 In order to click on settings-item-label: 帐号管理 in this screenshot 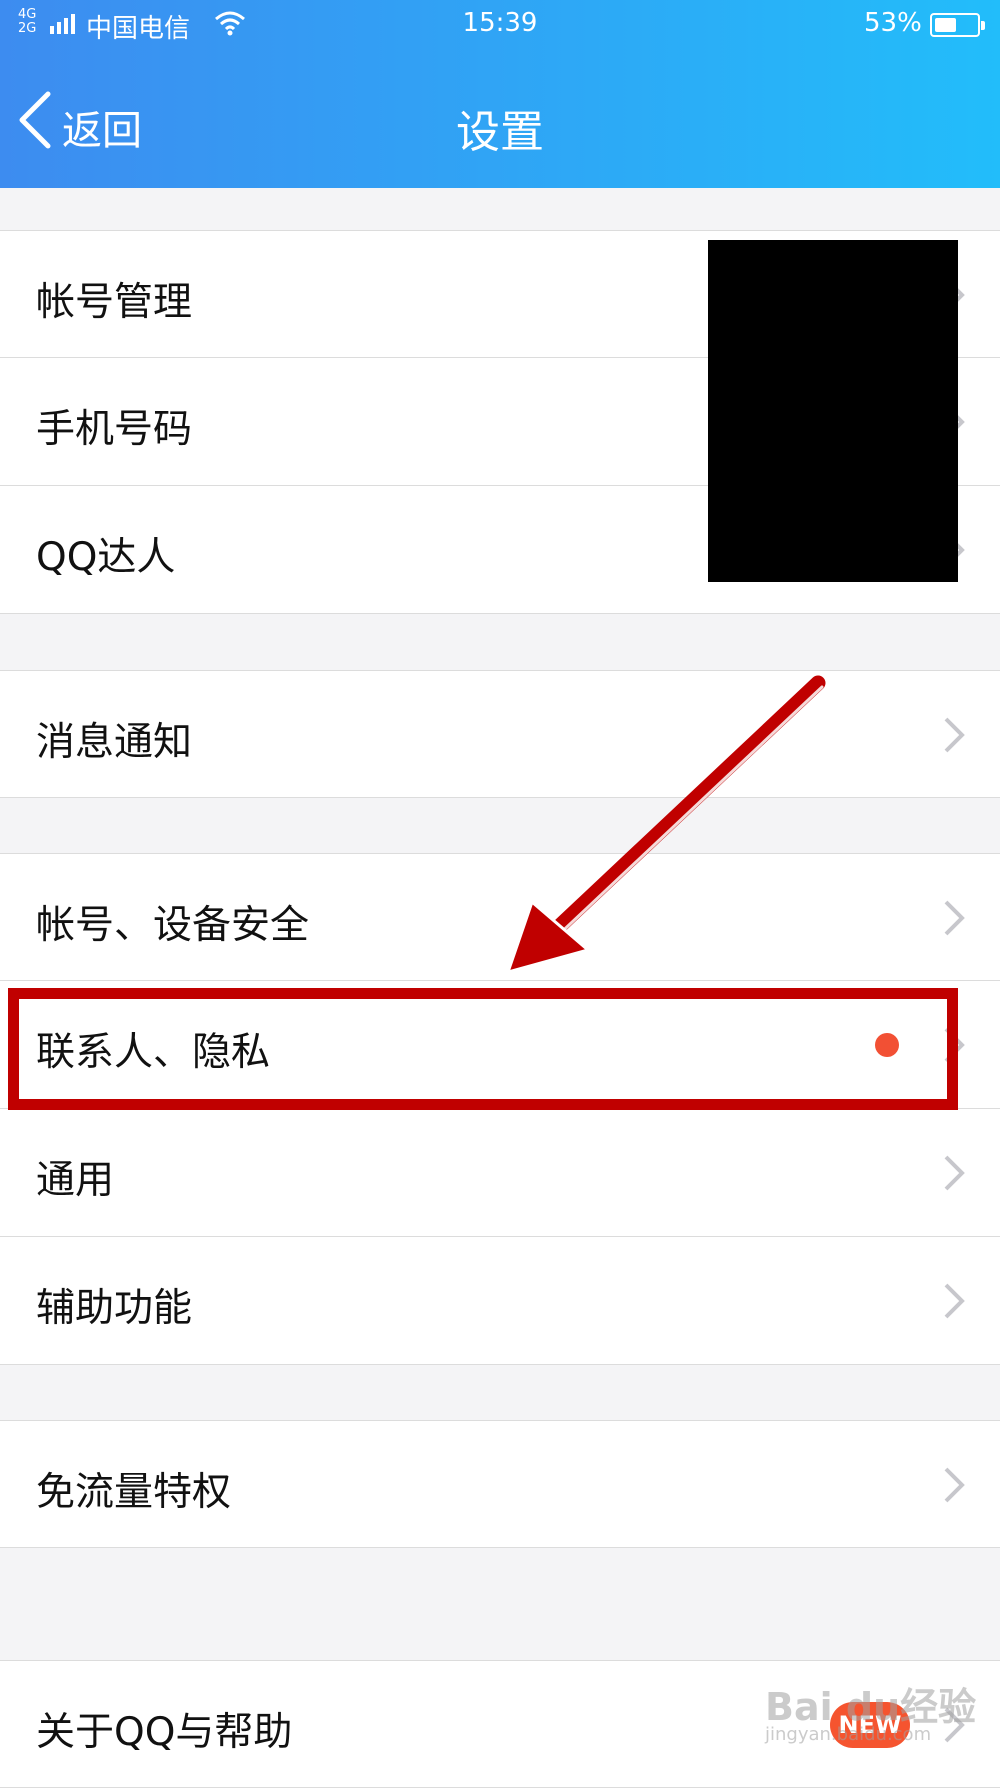, I will do `click(114, 302)`.